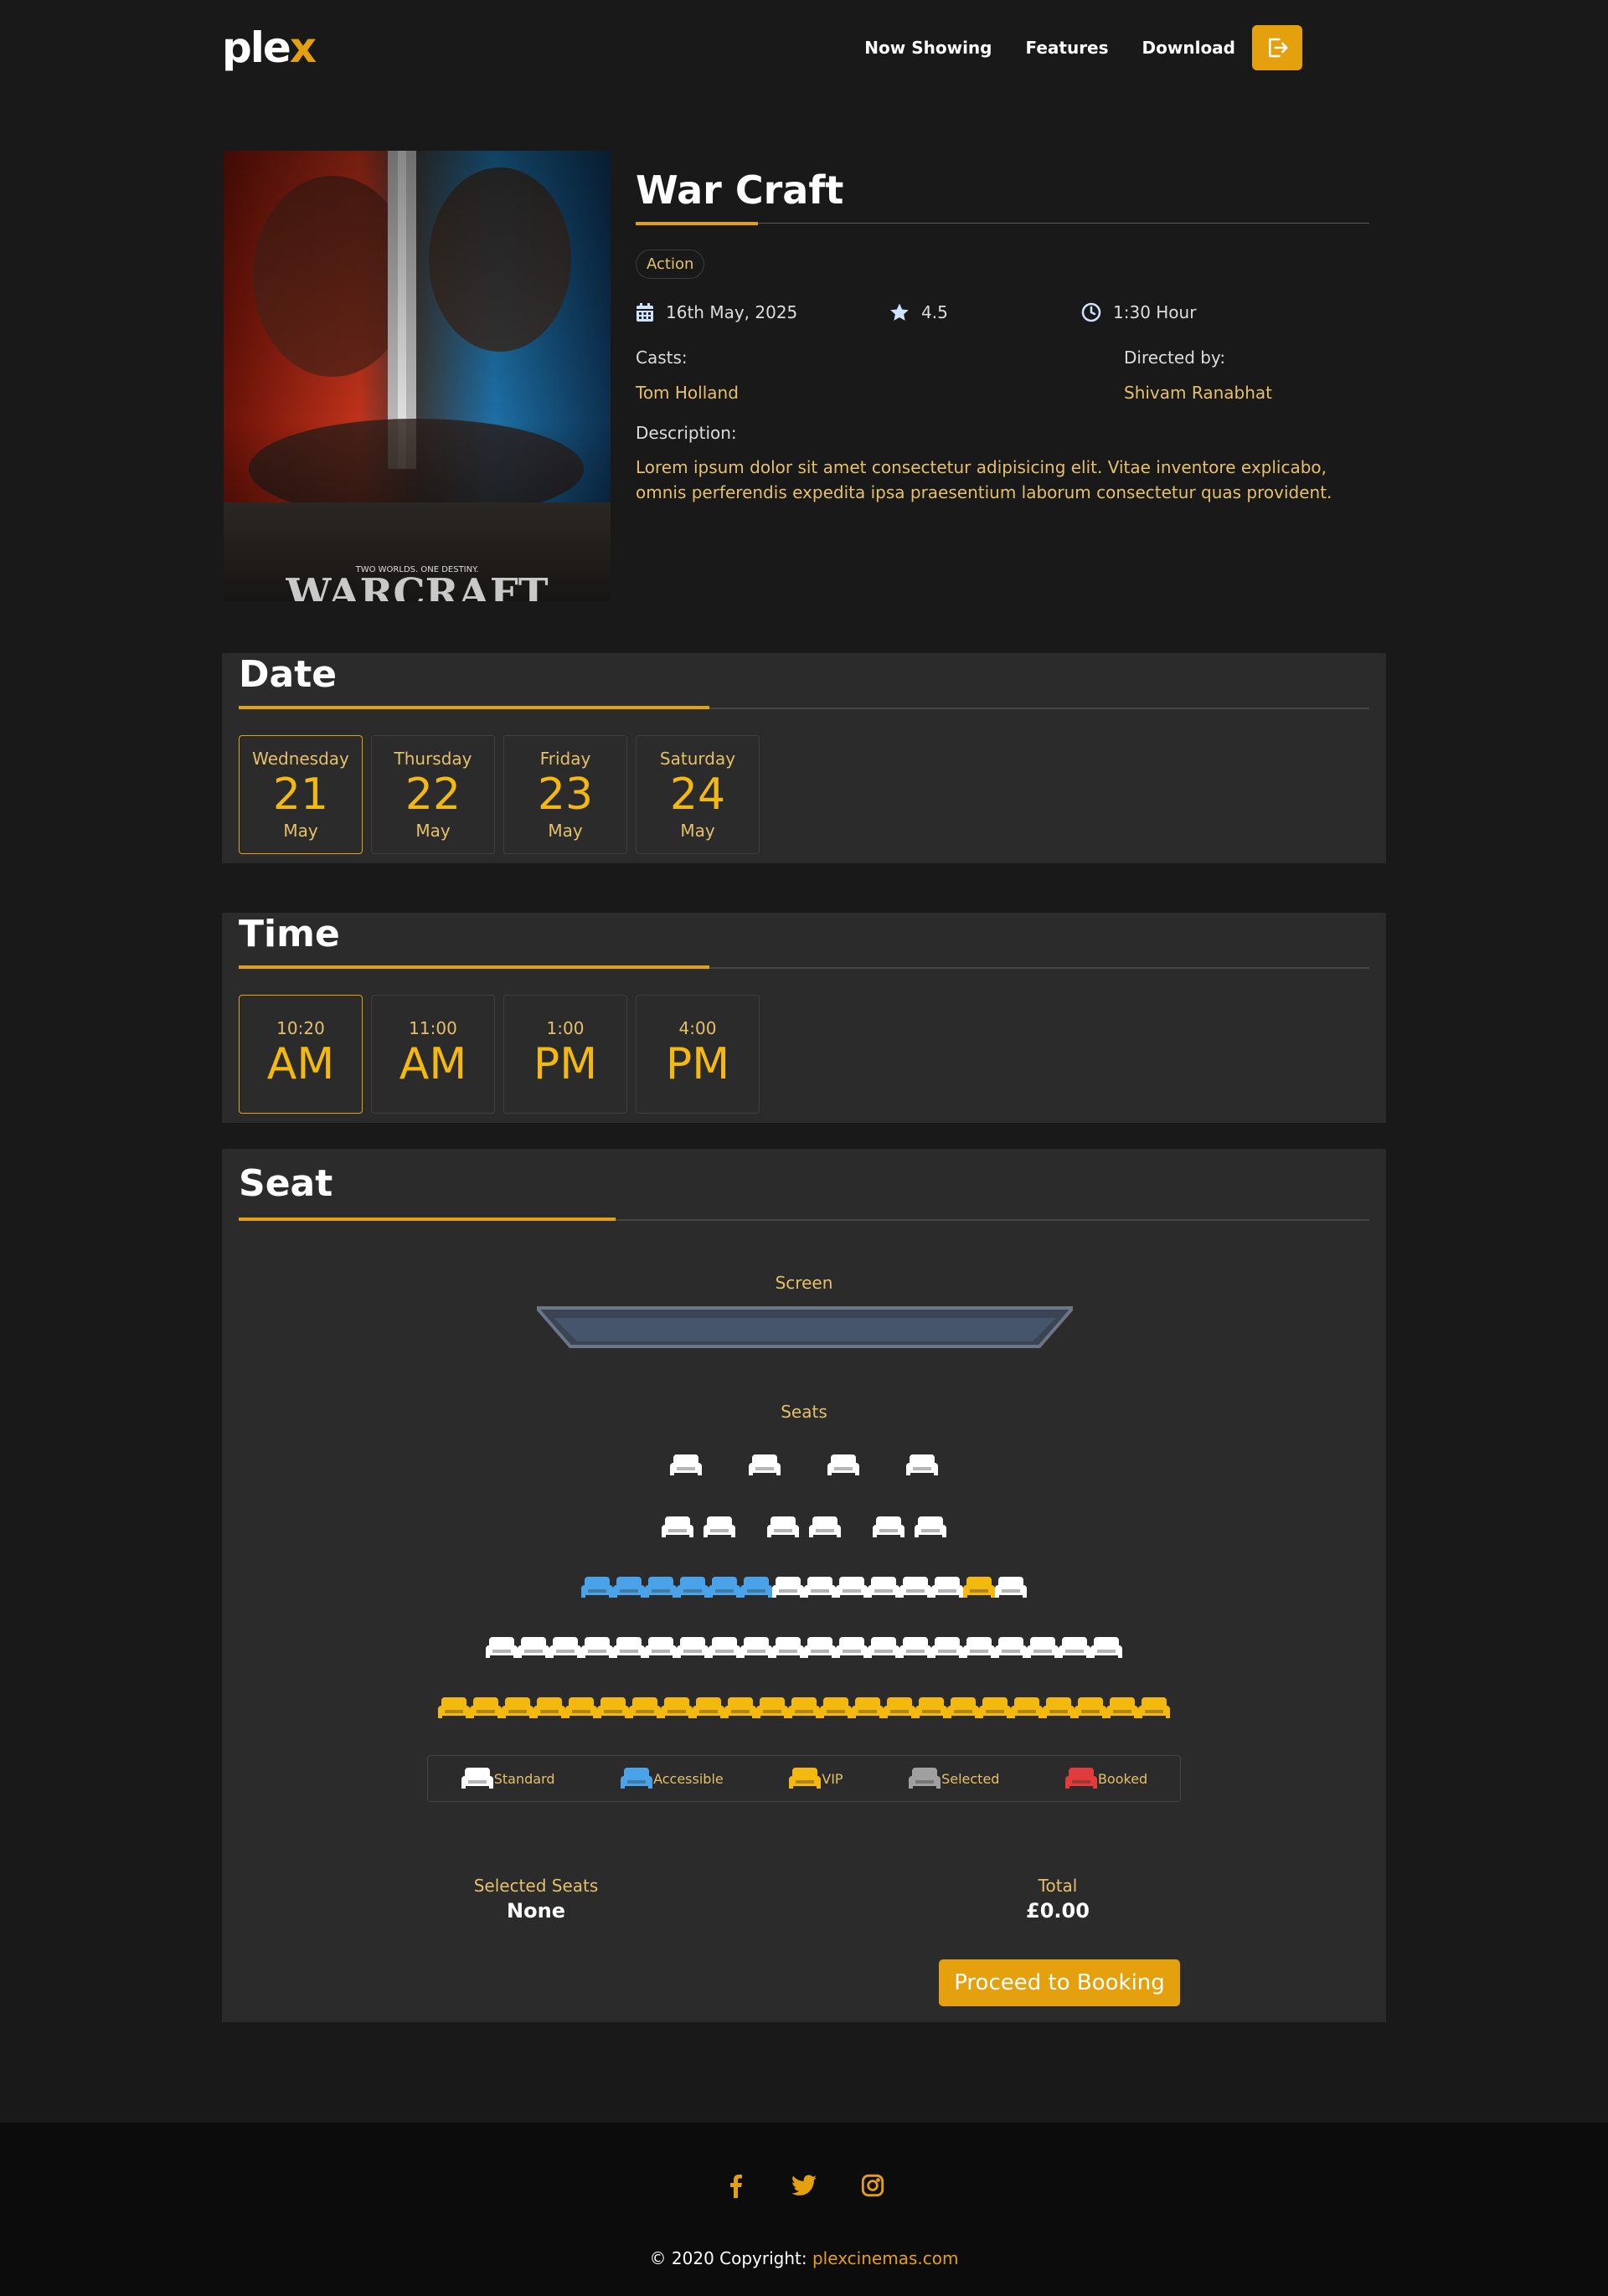  I want to click on logout-button, so click(1277, 47).